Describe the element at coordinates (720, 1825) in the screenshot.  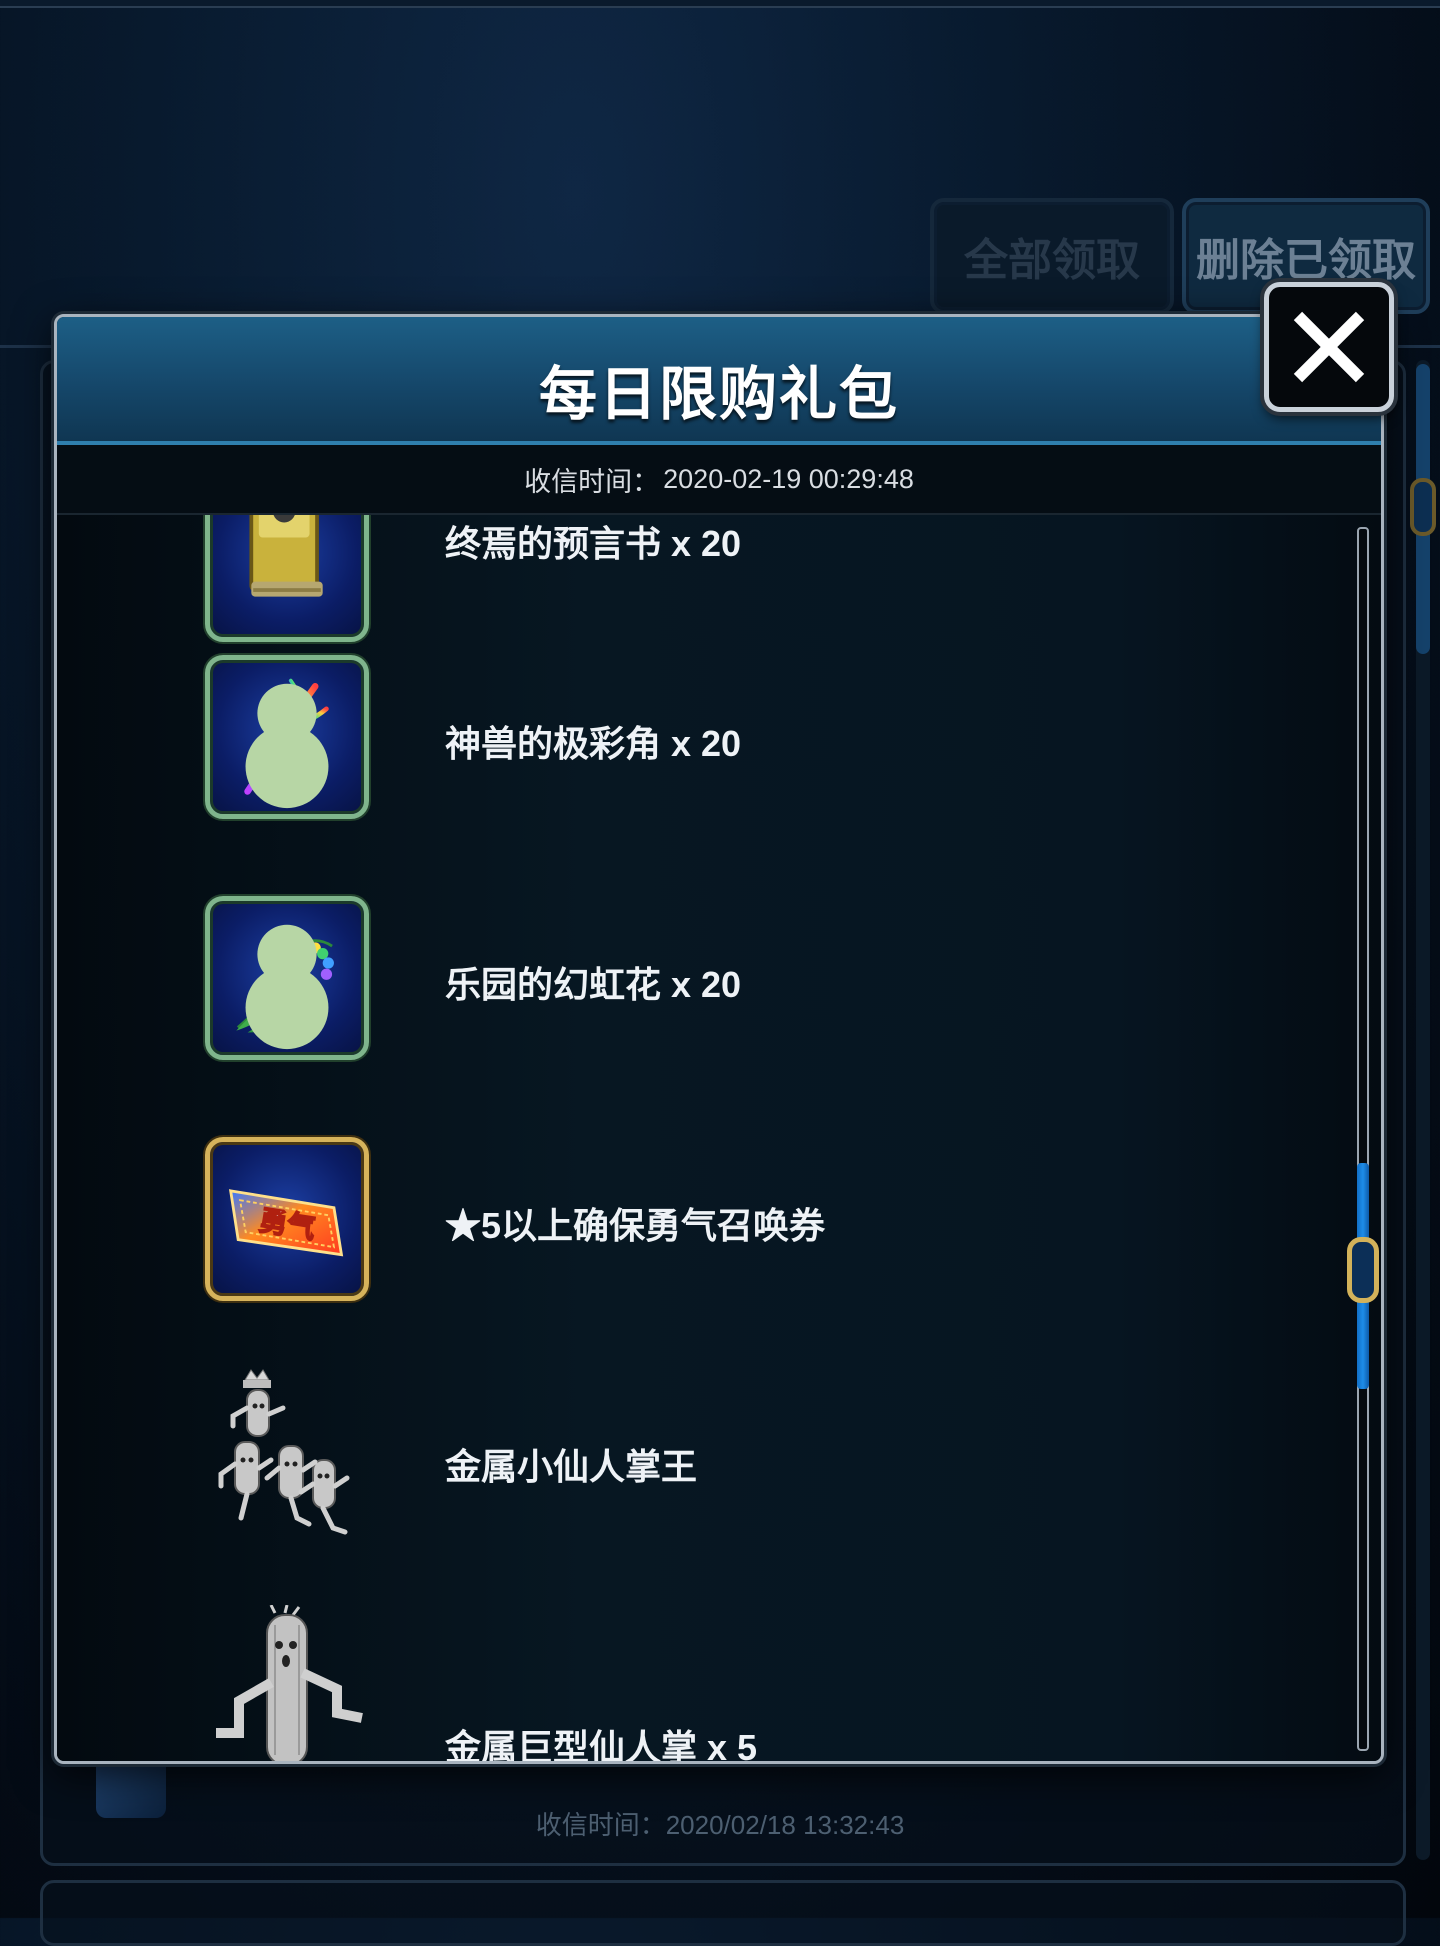
I see `background-receive-time: 收信时间：2020/02/18 13:32:43` at that location.